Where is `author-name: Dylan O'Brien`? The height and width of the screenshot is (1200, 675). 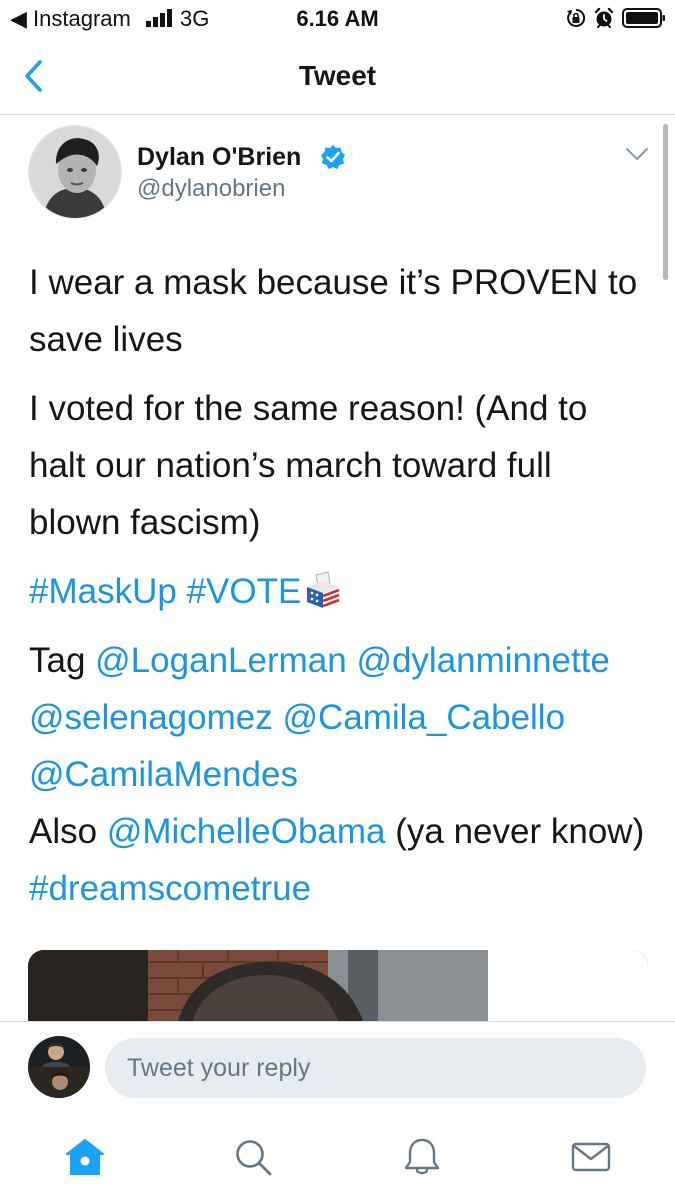 author-name: Dylan O'Brien is located at coordinates (219, 157).